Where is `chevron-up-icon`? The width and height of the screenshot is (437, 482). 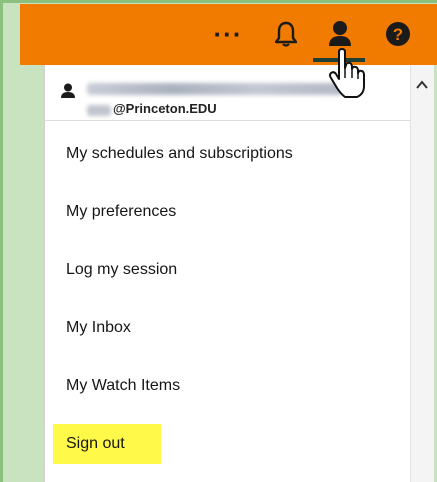 chevron-up-icon is located at coordinates (422, 85).